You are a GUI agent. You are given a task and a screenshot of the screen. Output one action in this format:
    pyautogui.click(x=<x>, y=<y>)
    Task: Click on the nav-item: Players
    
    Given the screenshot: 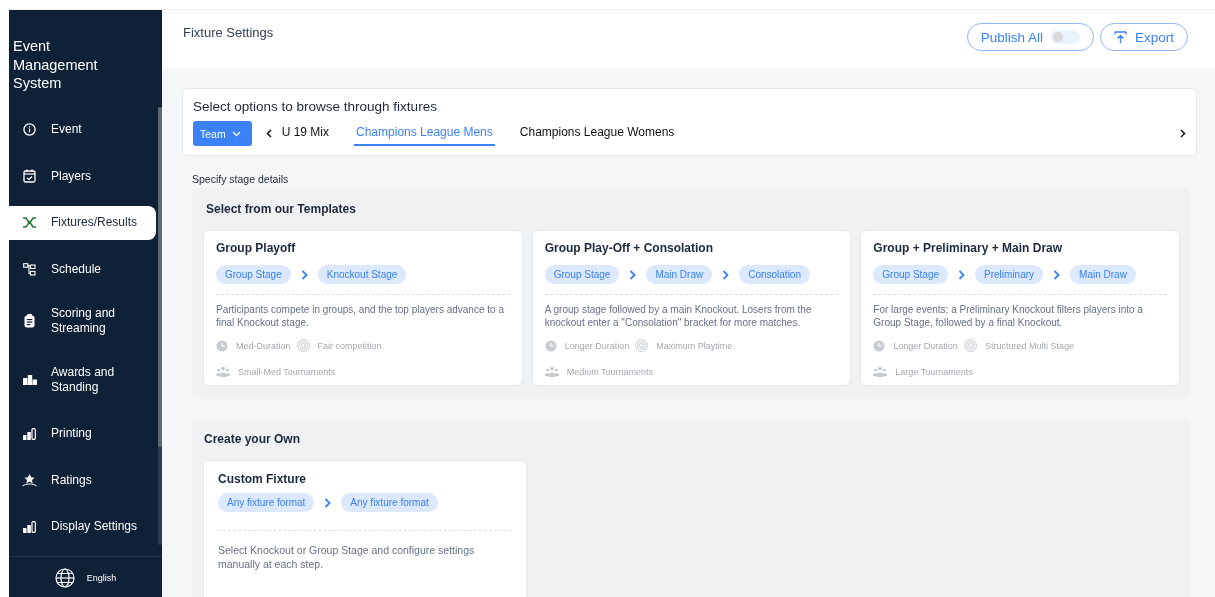 What is the action you would take?
    pyautogui.click(x=82, y=176)
    